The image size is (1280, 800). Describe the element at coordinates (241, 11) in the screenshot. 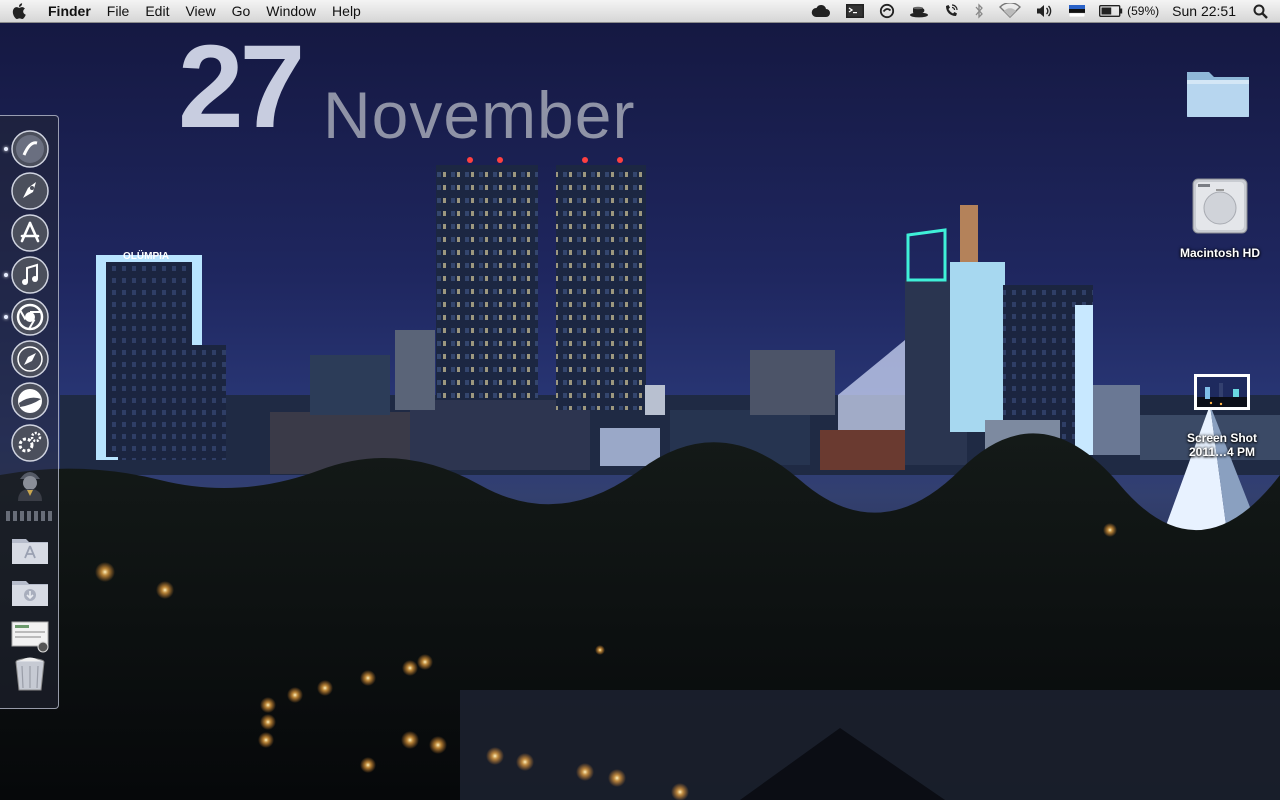

I see `menu-go: Go` at that location.